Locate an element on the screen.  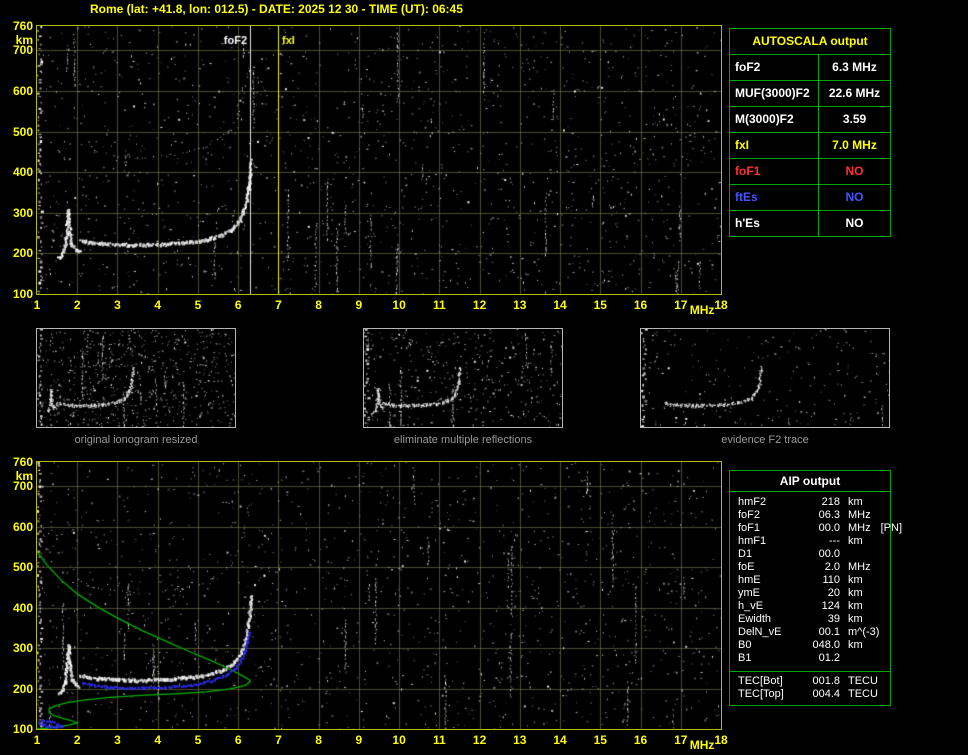
autoscala-row-label: fxI is located at coordinates (774, 145).